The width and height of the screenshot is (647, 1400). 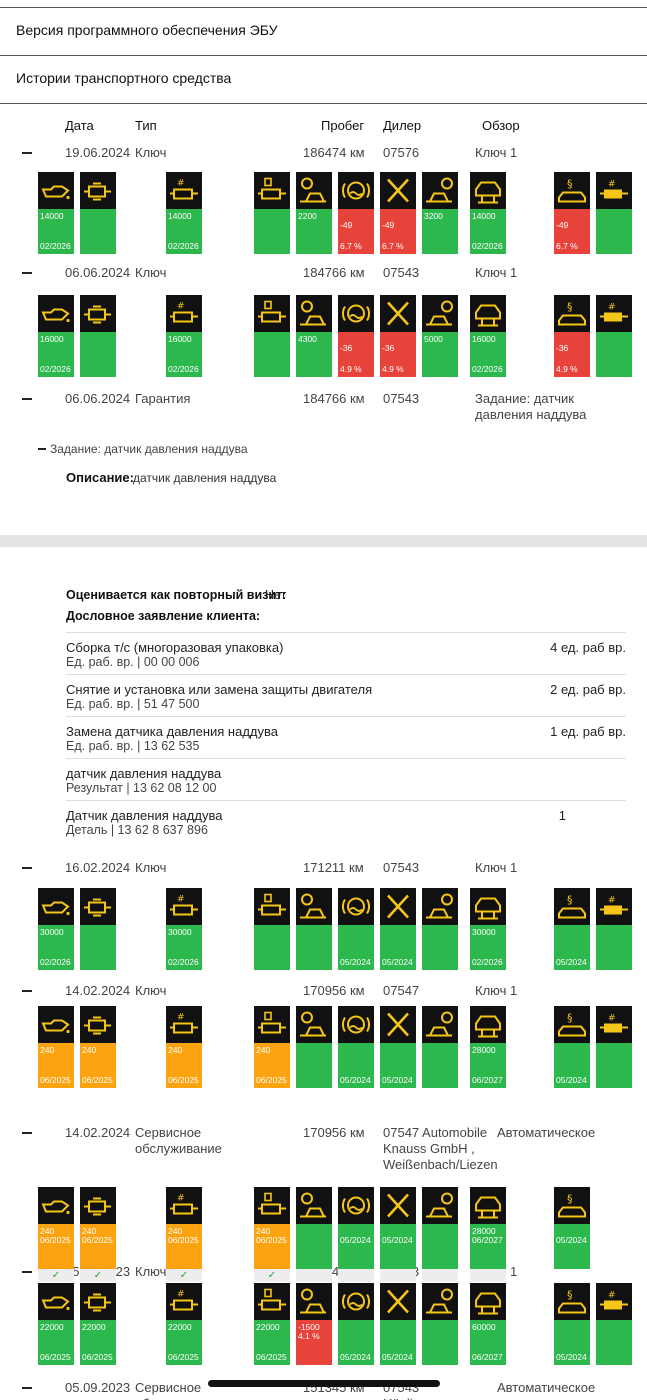 What do you see at coordinates (184, 354) in the screenshot?
I see `service-status-bar: 16000 02/2026` at bounding box center [184, 354].